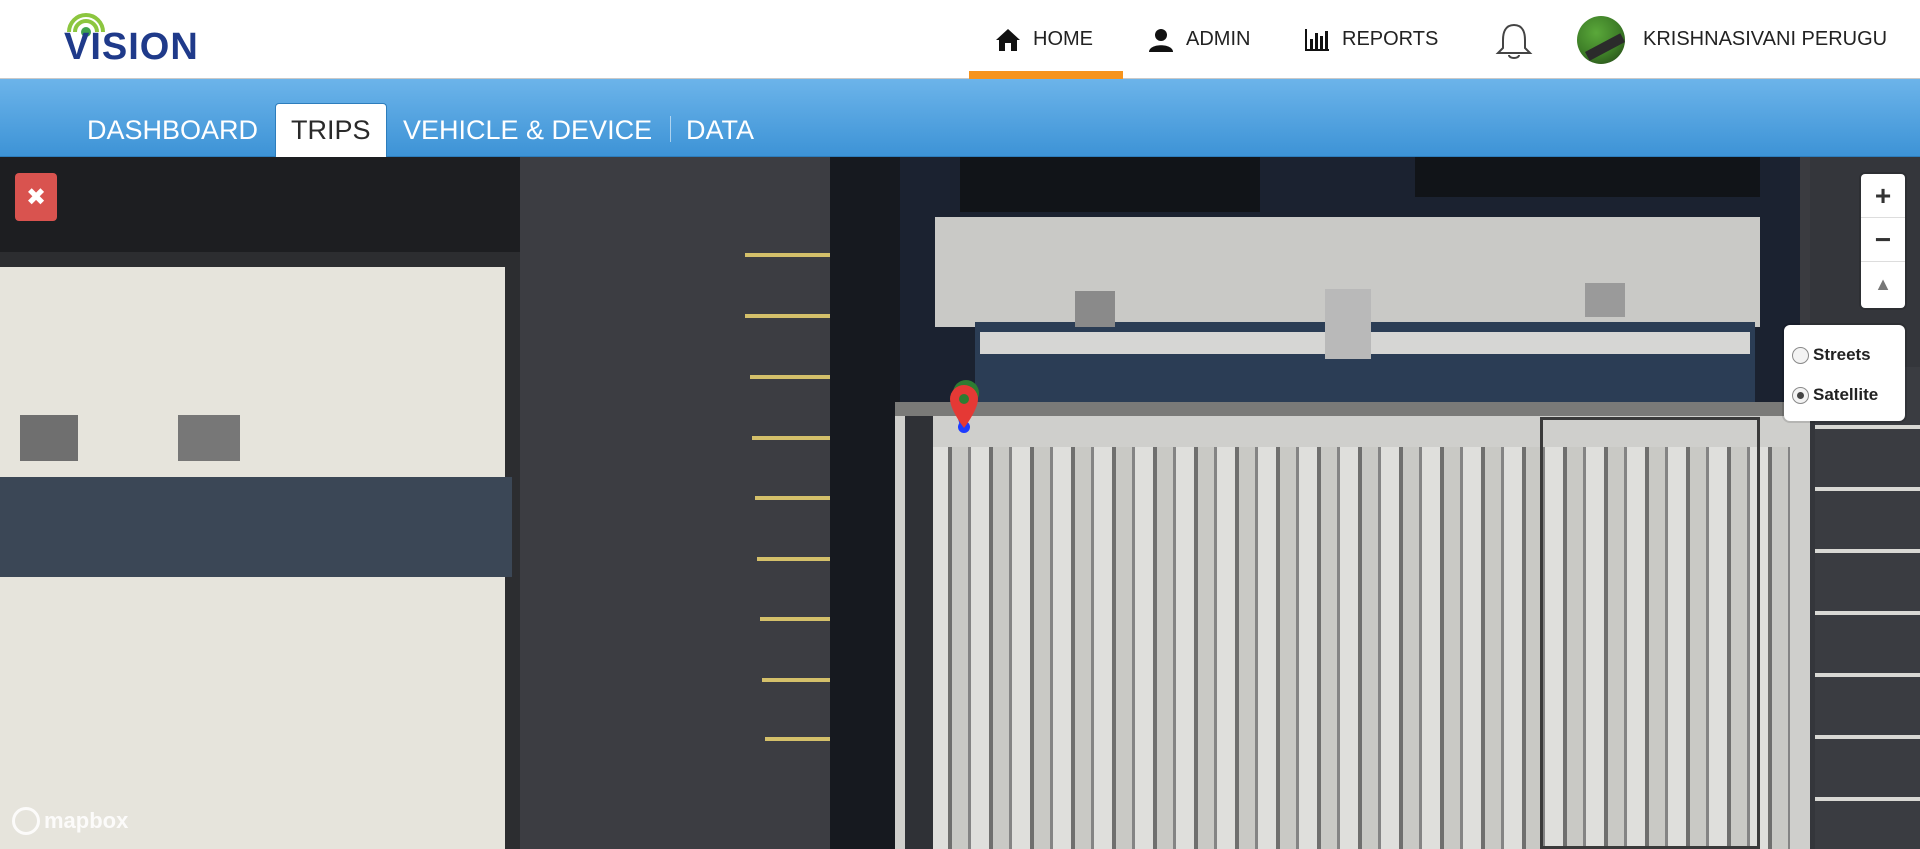 Image resolution: width=1920 pixels, height=849 pixels. I want to click on end-marker-pin-icon, so click(964, 406).